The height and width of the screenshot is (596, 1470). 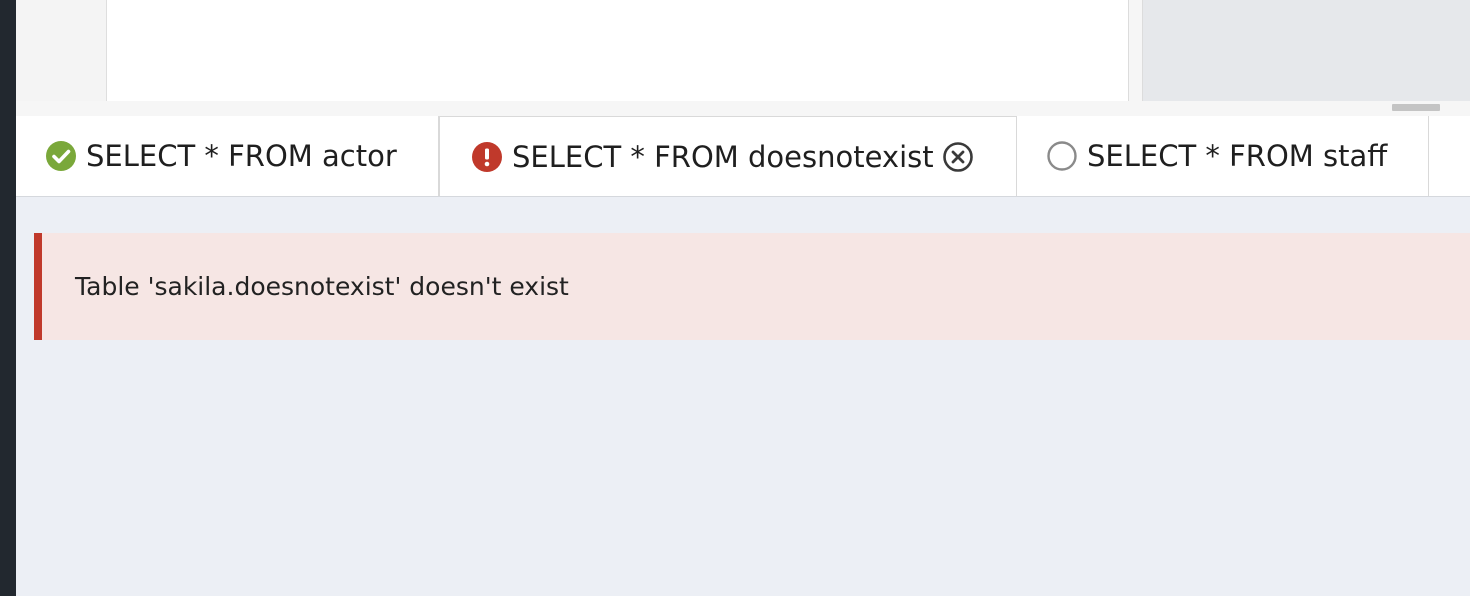 I want to click on tab-query-doesnotexist: SELECT * FROM doesnotexist, so click(x=728, y=156).